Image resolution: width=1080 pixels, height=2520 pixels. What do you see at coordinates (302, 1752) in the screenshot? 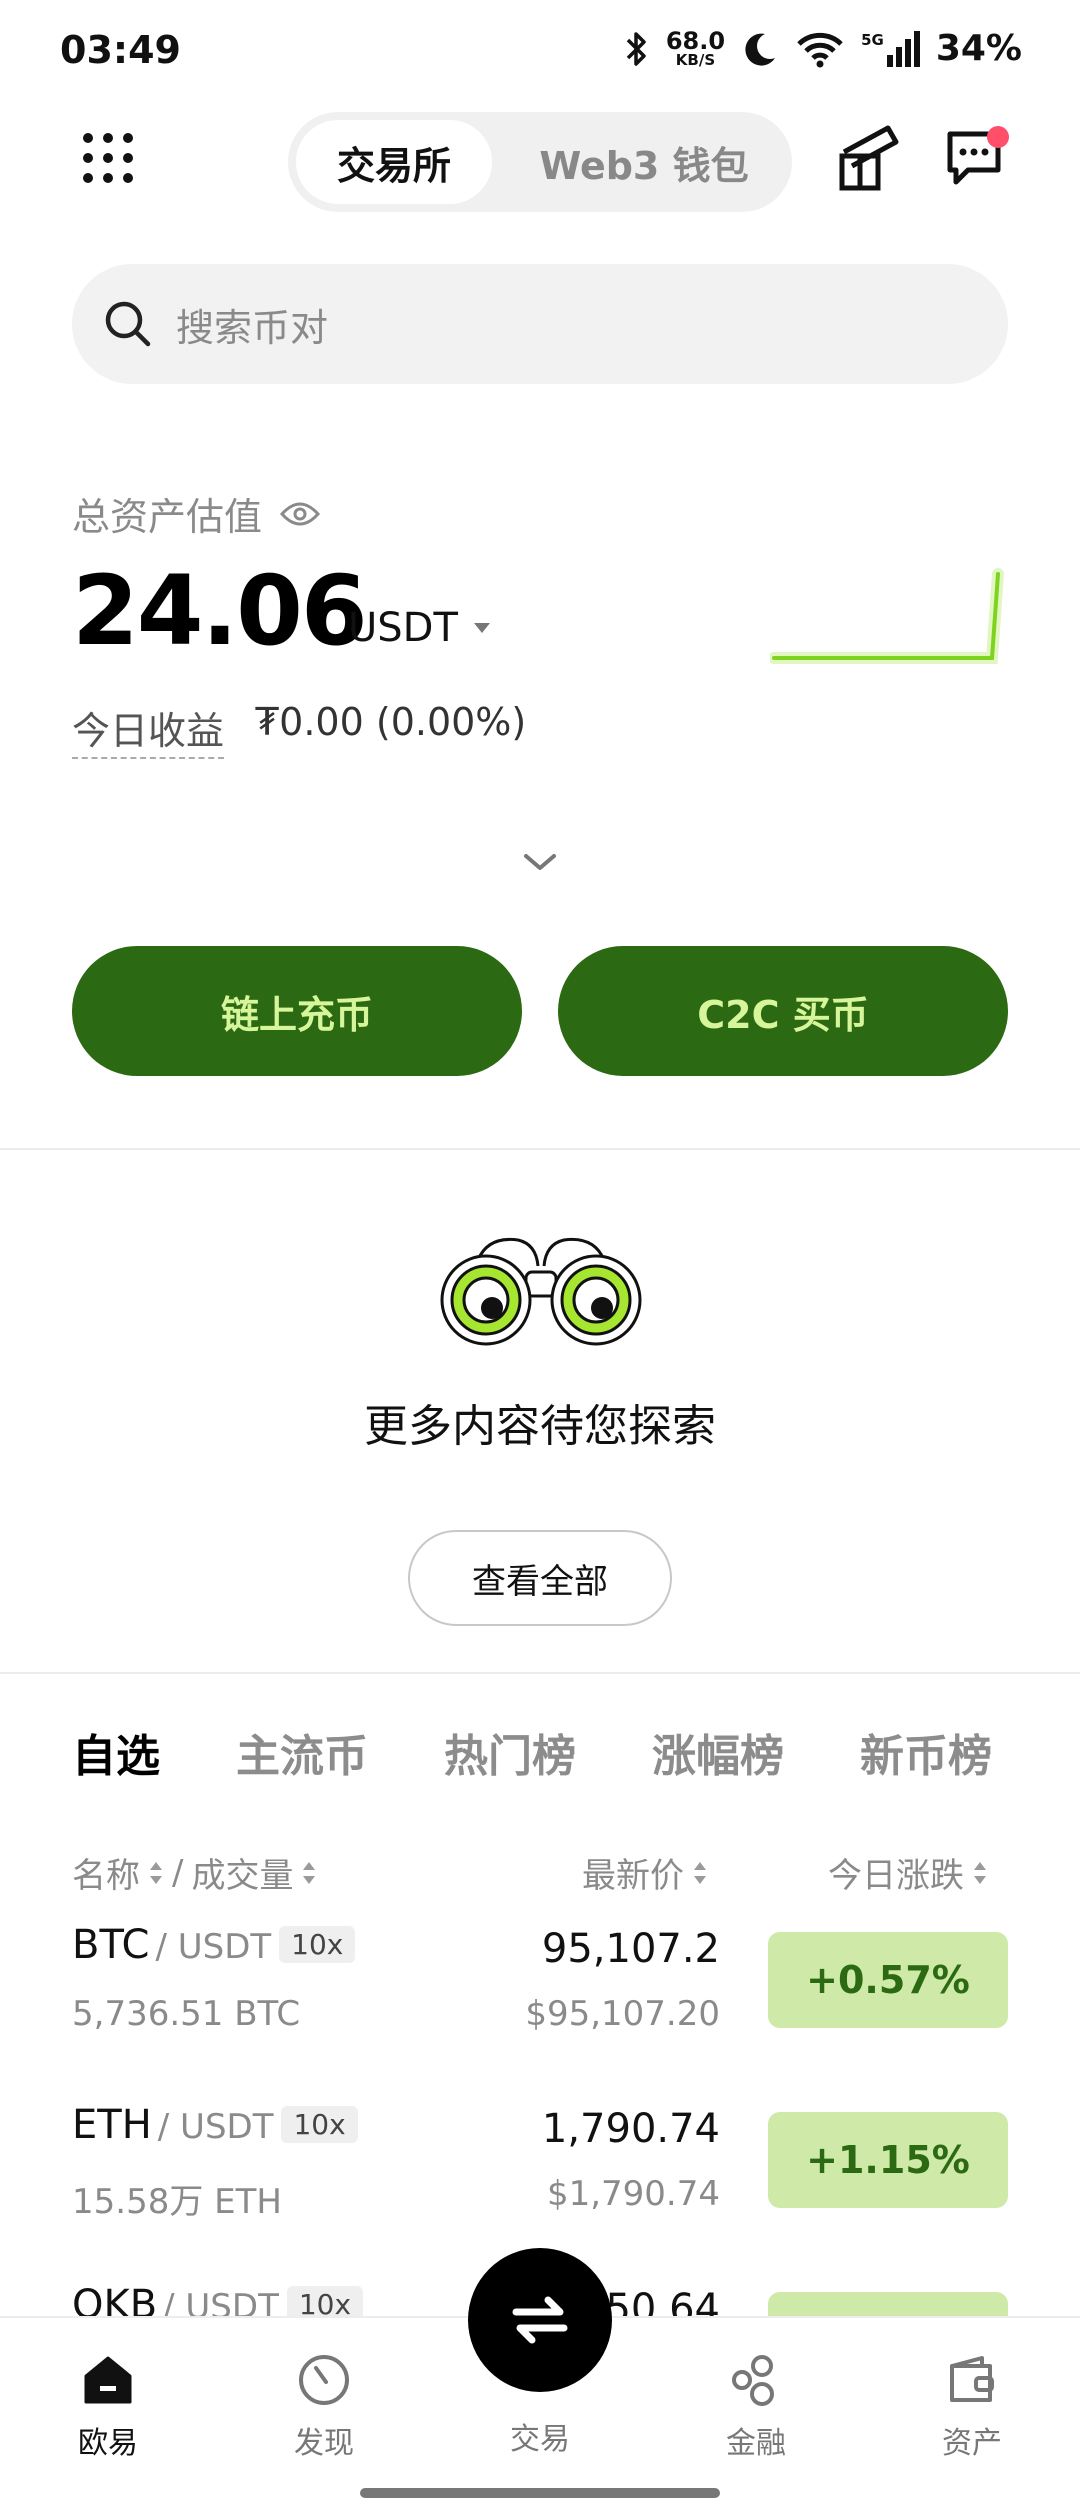
I see `tab-mainstream: 主流币` at bounding box center [302, 1752].